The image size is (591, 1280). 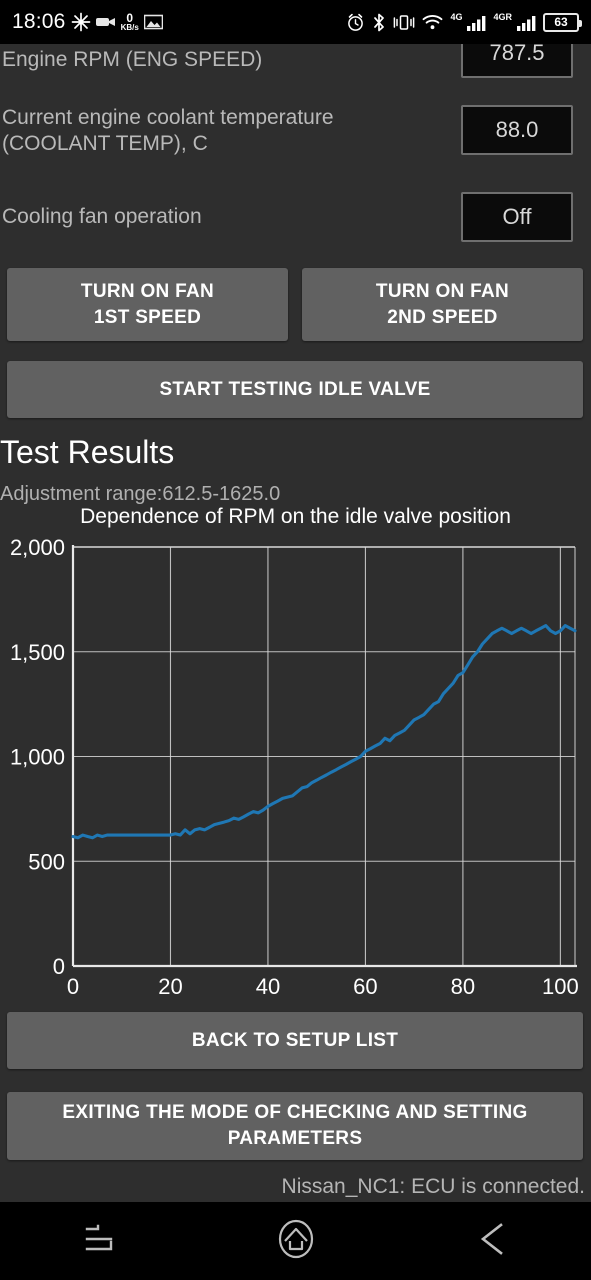 What do you see at coordinates (324, 732) in the screenshot?
I see `chart-series` at bounding box center [324, 732].